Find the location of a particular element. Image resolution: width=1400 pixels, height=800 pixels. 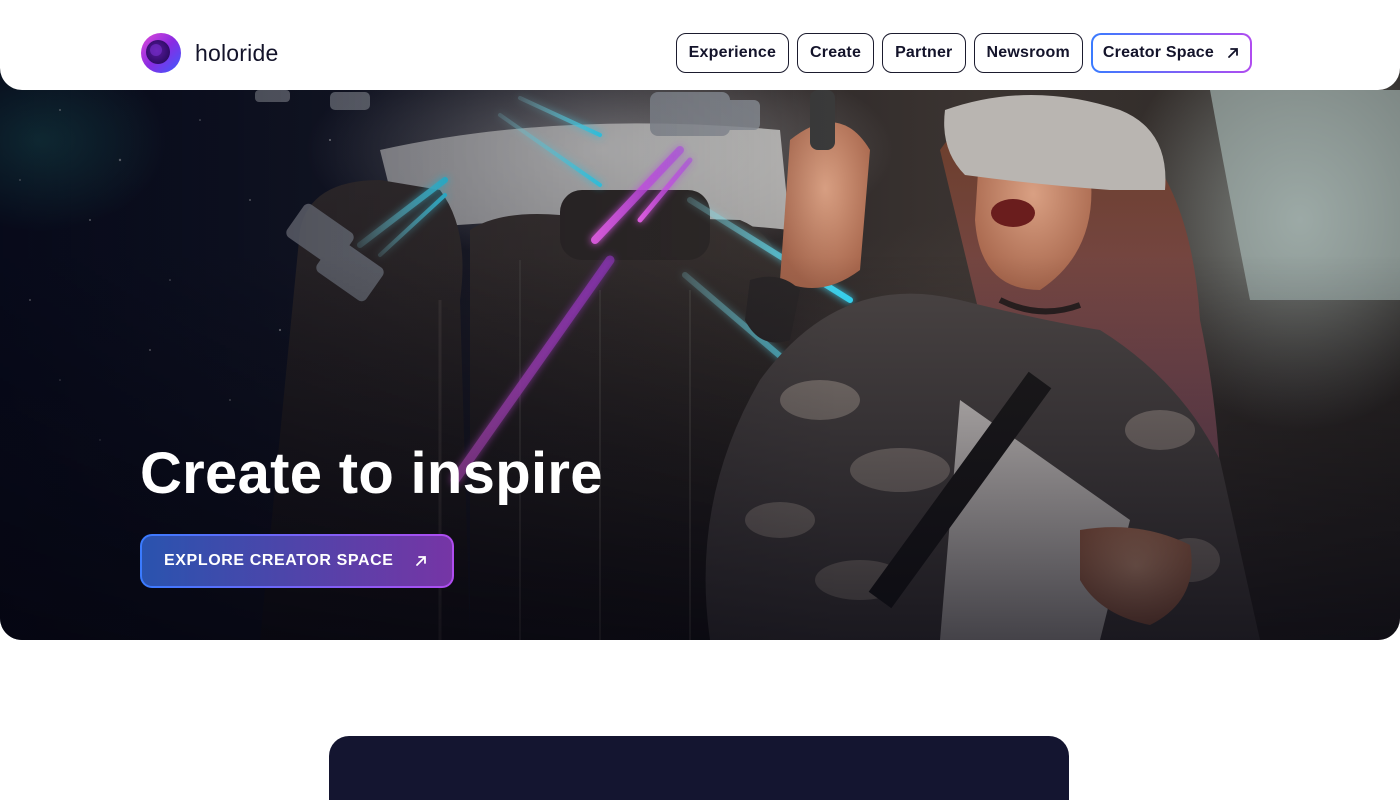

brand-name: holoride is located at coordinates (237, 52).